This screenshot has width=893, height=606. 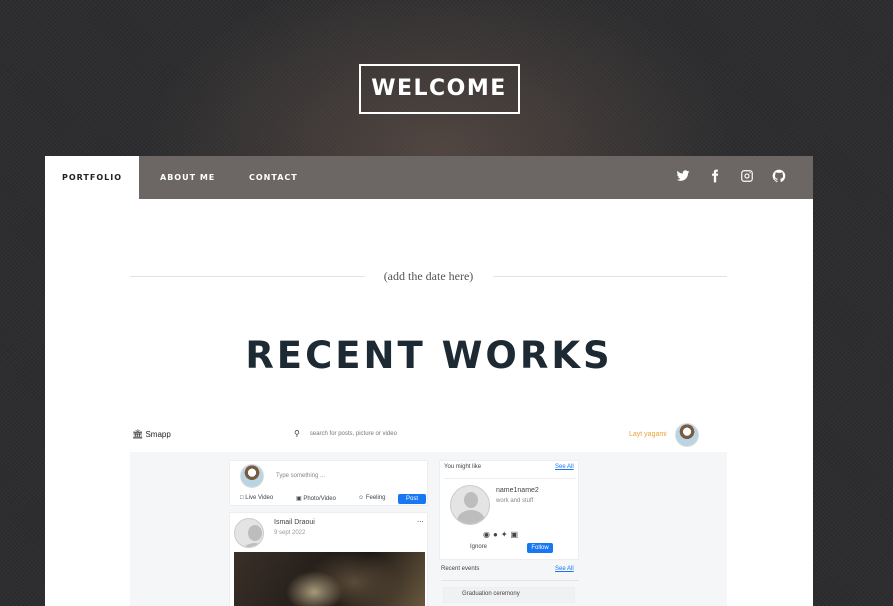 I want to click on preview-logo: 🏛 Smapp, so click(x=151, y=434).